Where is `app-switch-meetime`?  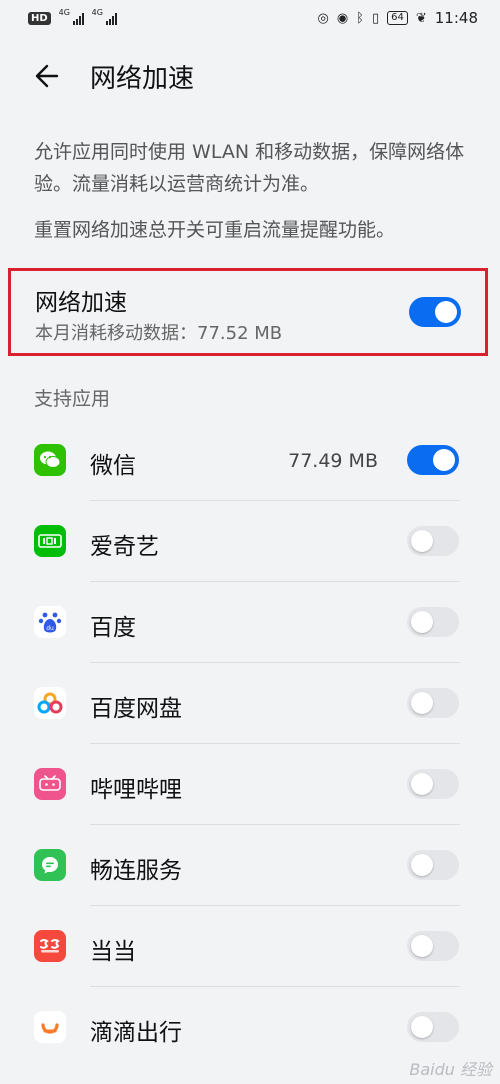
app-switch-meetime is located at coordinates (433, 865).